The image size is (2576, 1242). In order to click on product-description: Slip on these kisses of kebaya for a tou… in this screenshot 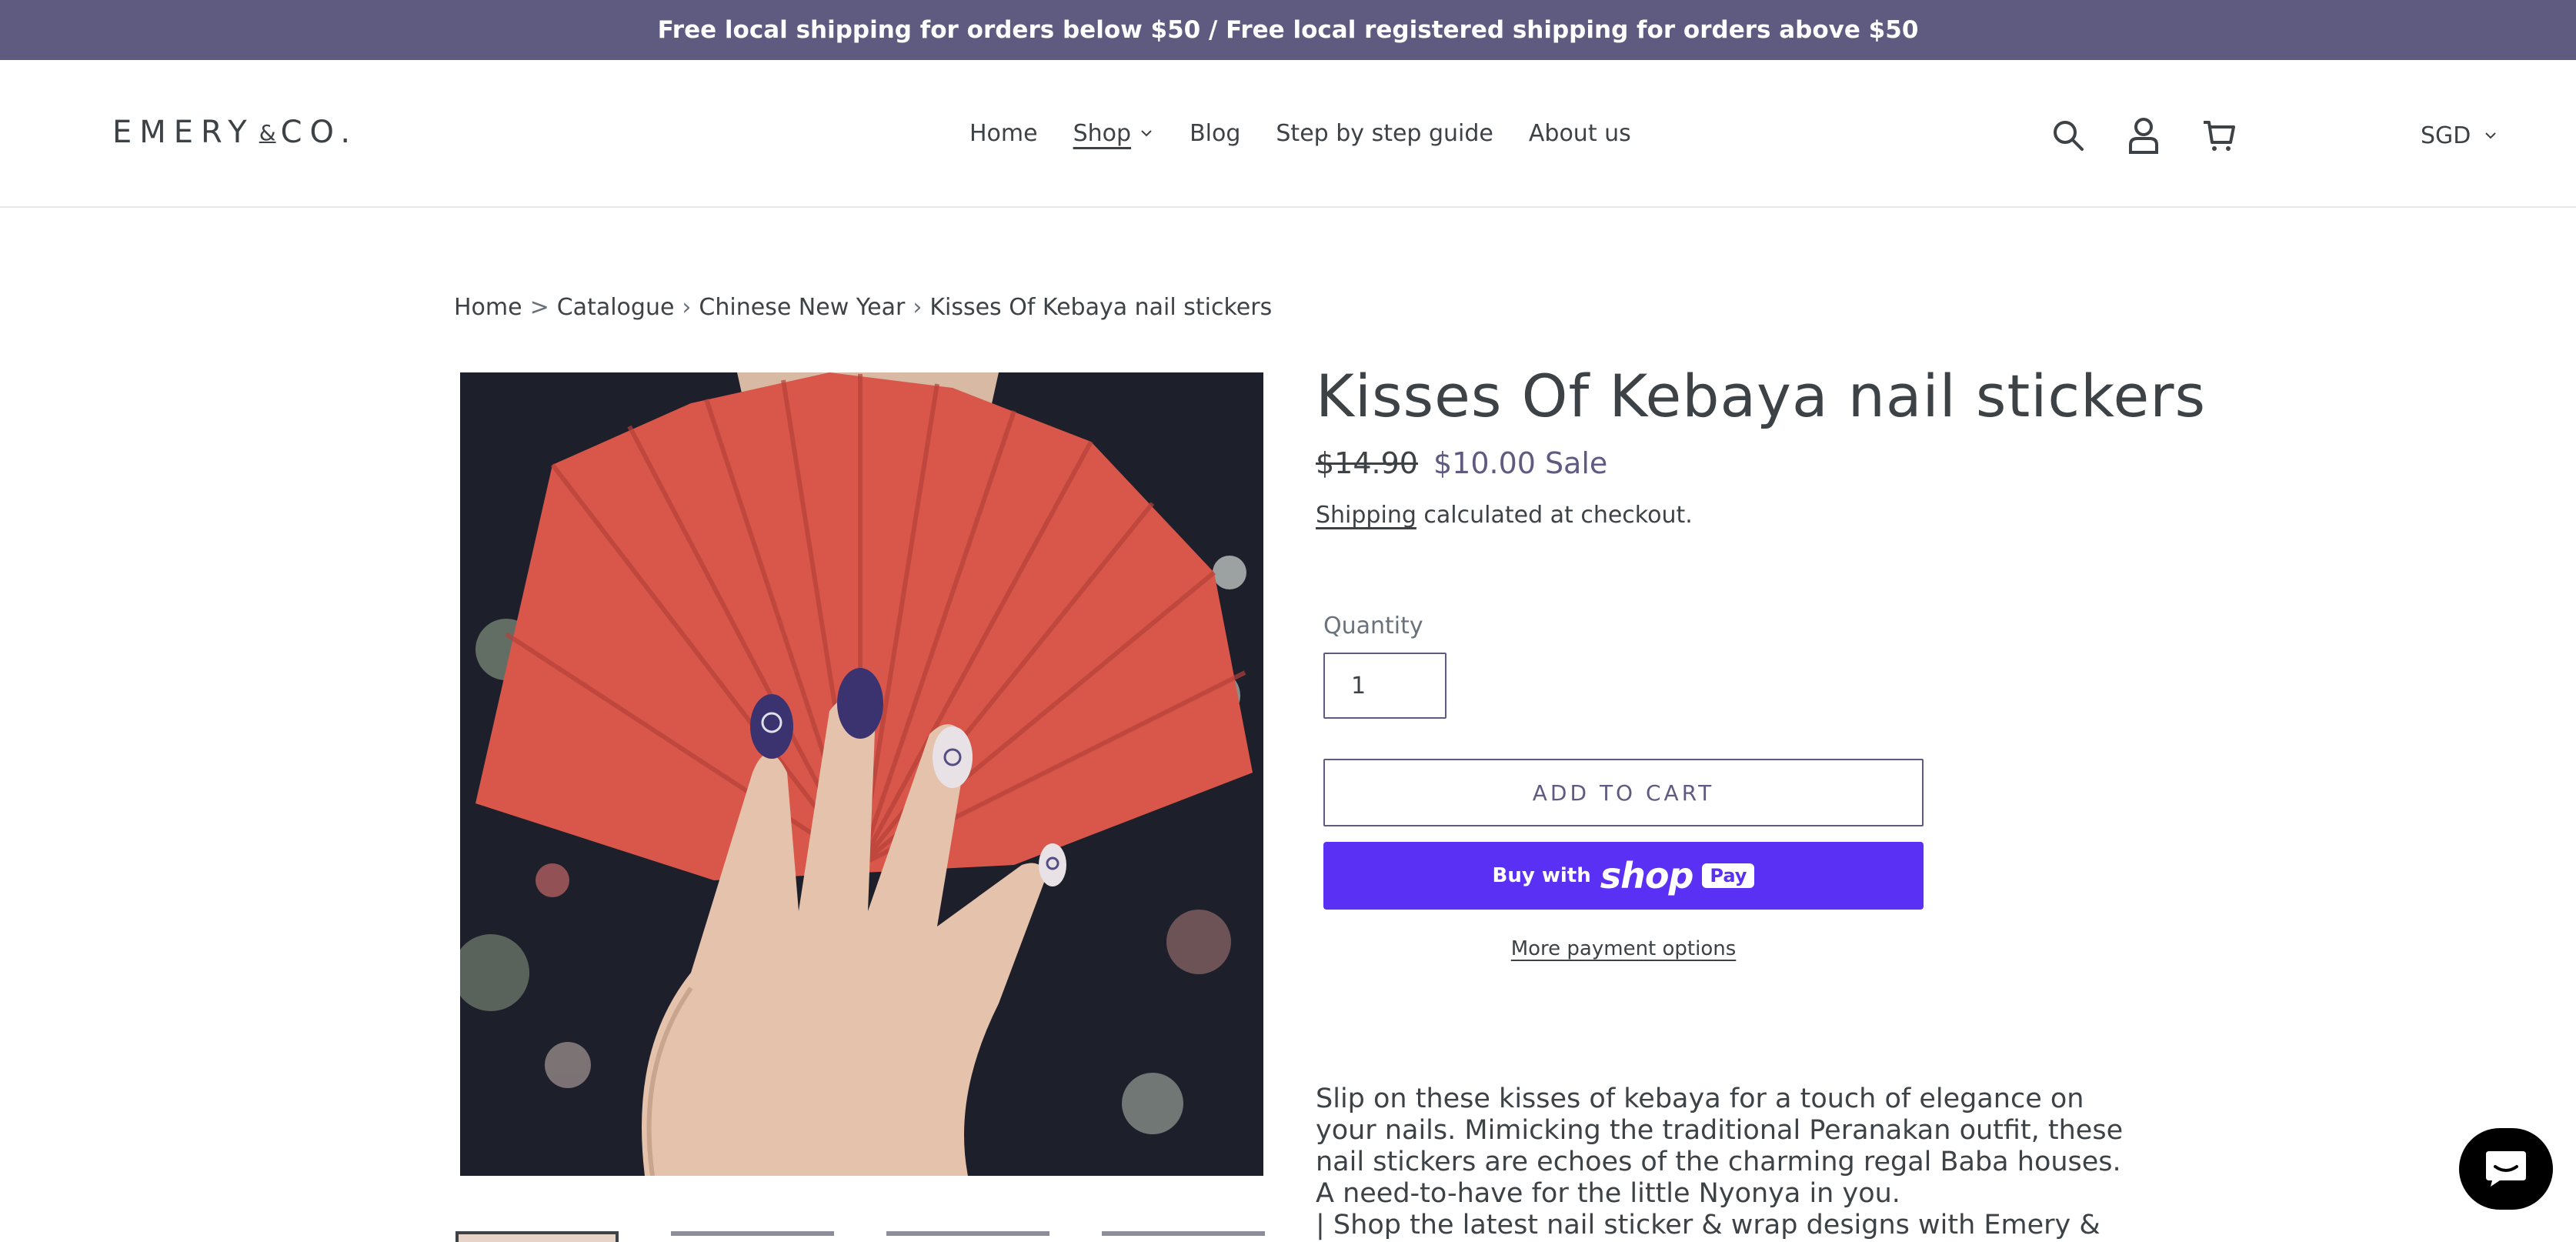, I will do `click(1723, 1162)`.